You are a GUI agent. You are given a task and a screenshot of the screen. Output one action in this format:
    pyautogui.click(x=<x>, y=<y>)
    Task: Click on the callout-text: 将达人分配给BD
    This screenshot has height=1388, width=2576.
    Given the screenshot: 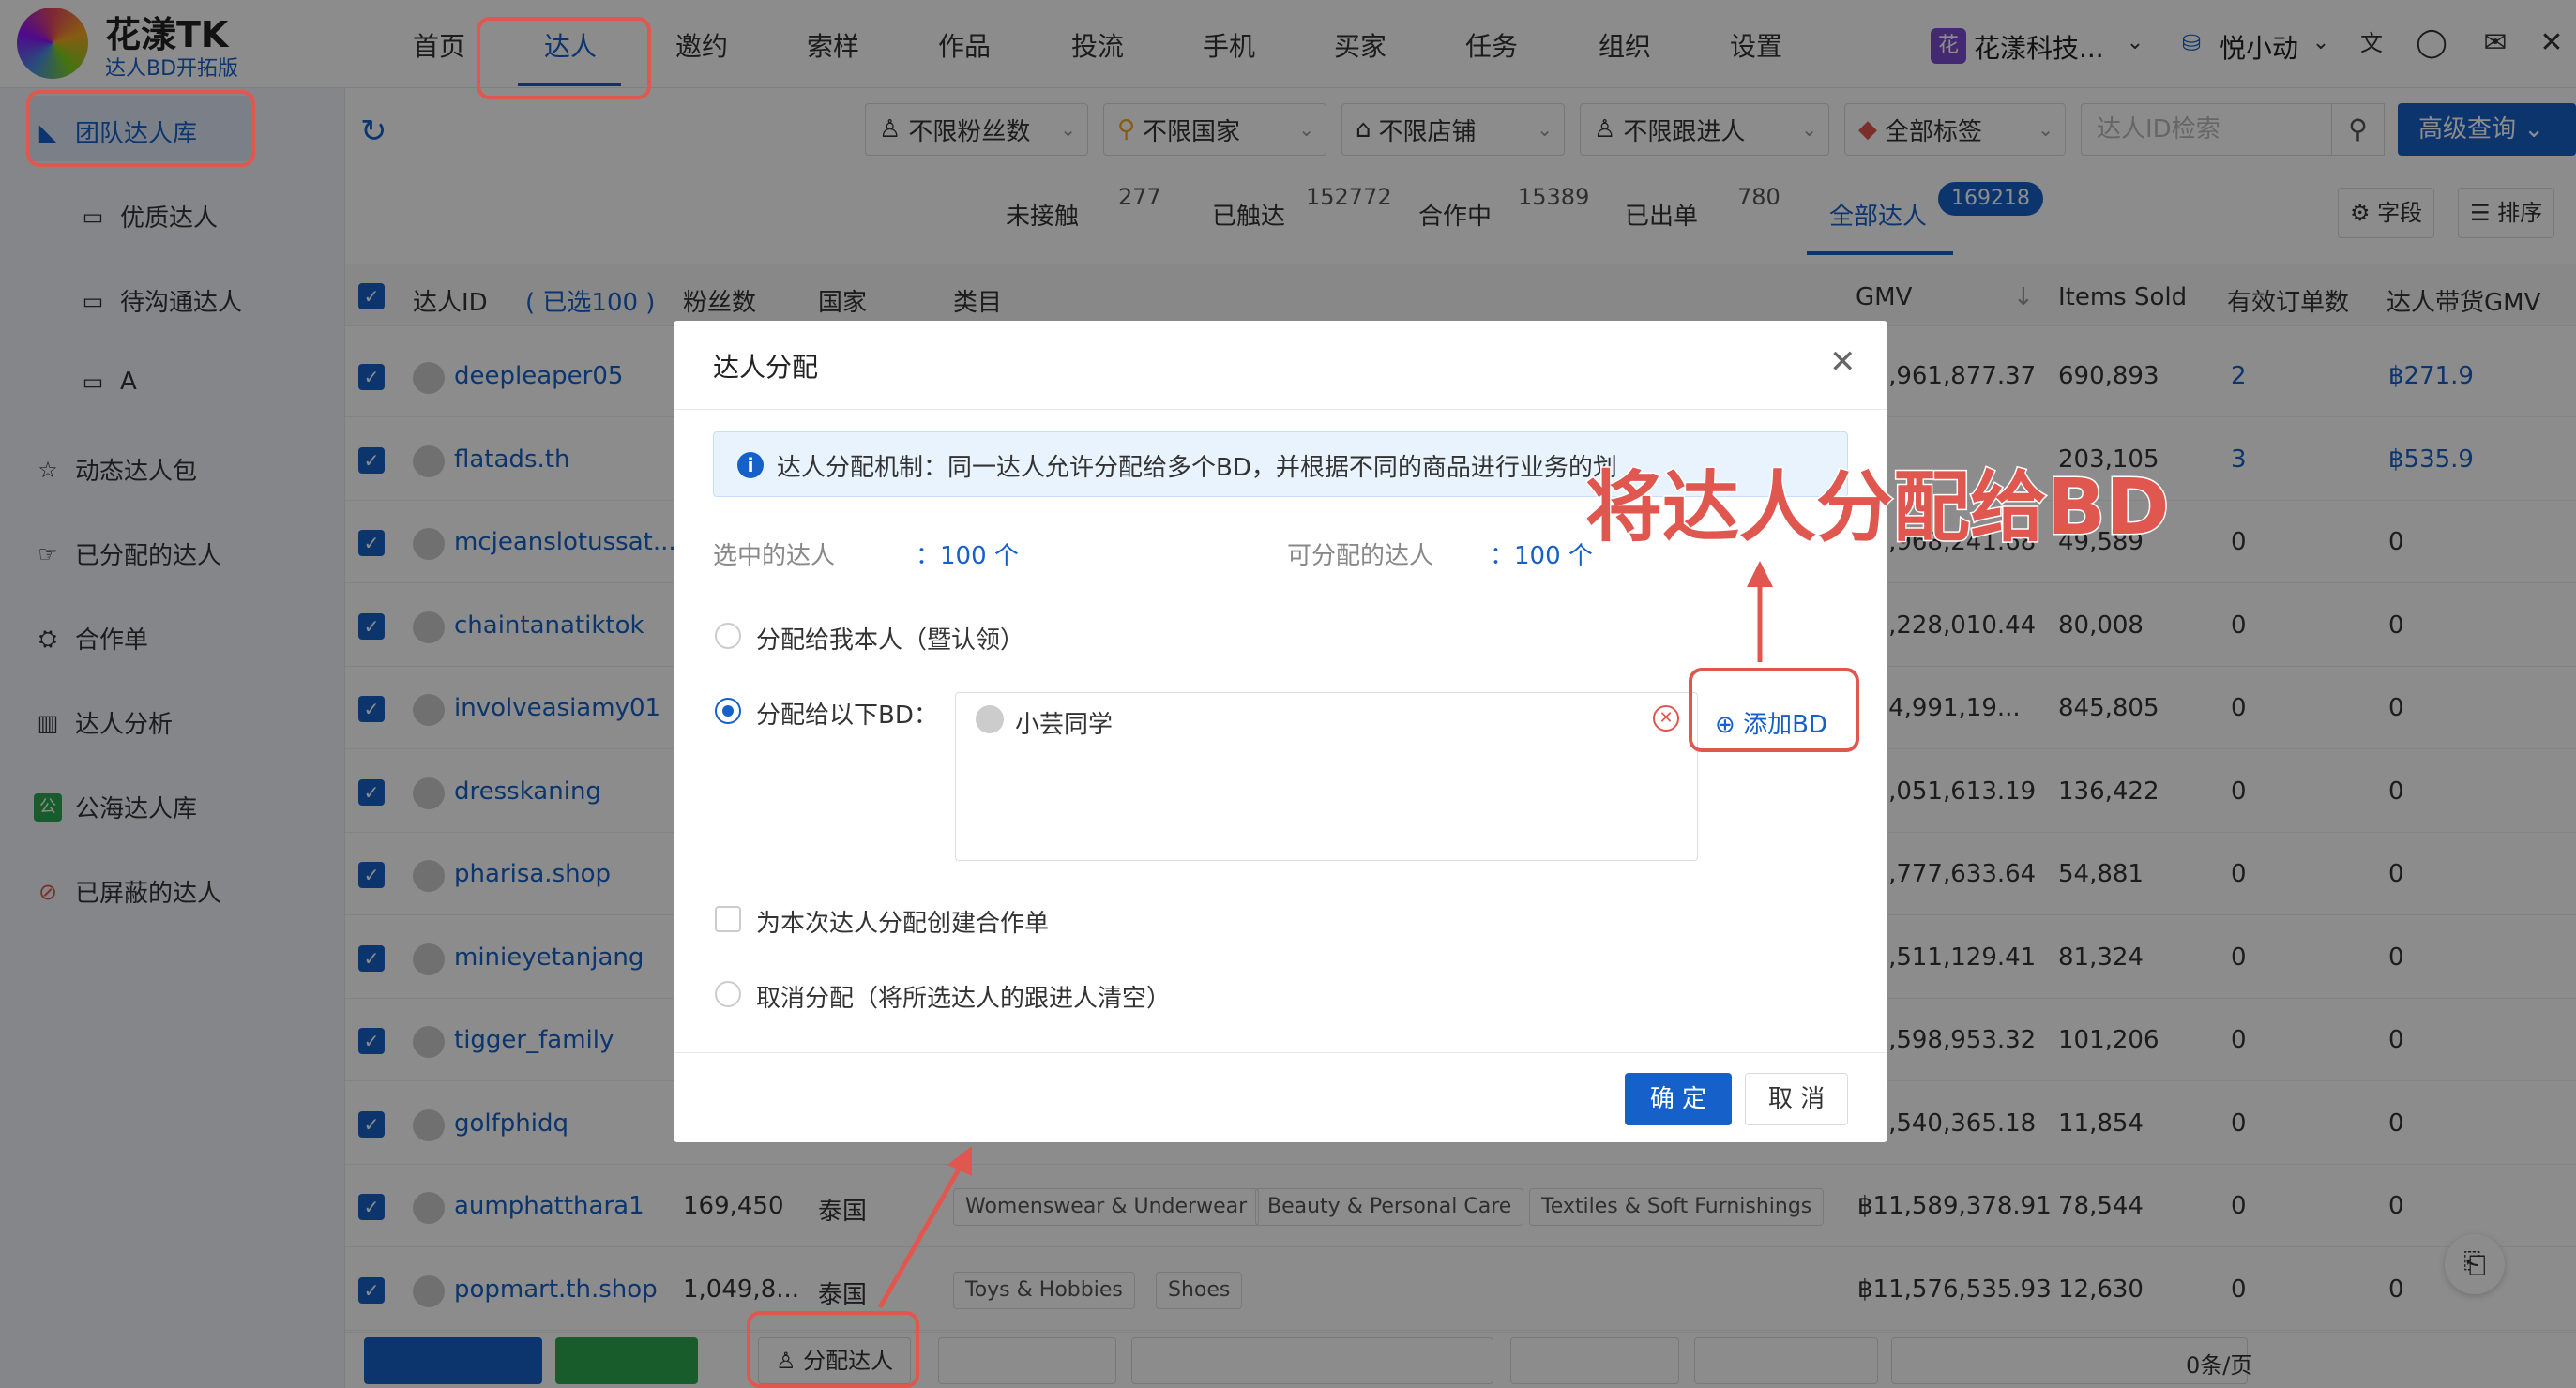 What is the action you would take?
    pyautogui.click(x=1878, y=508)
    